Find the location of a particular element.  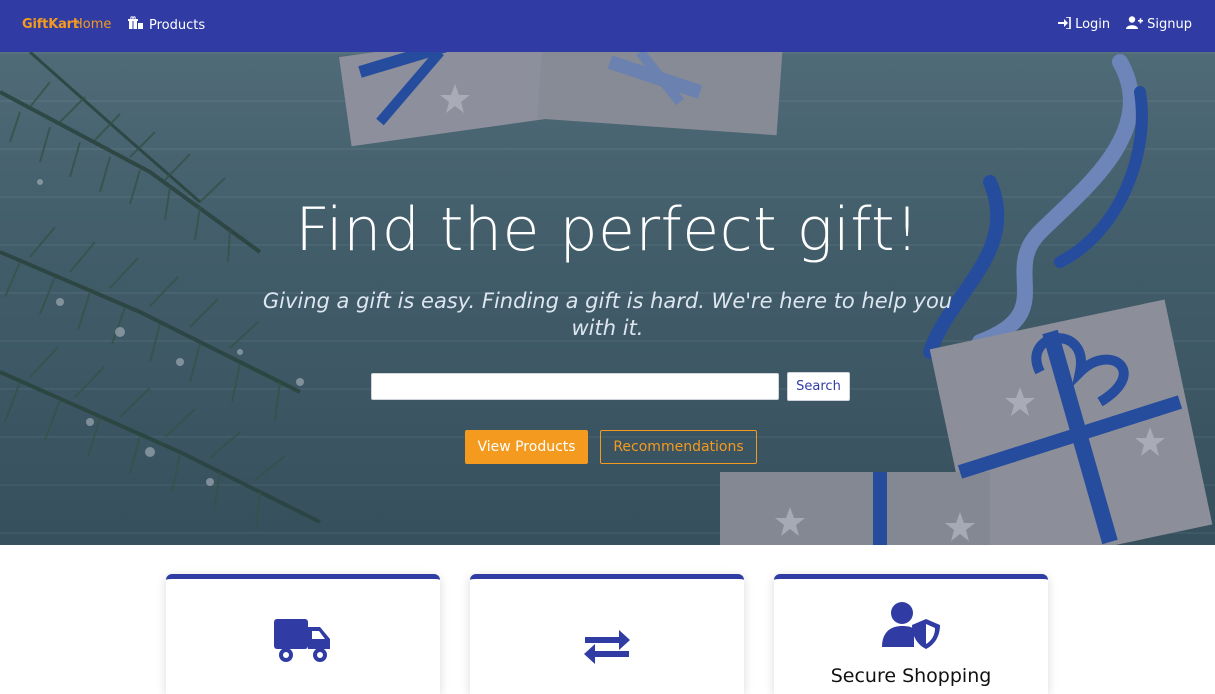

signup-label: Signup is located at coordinates (1169, 24).